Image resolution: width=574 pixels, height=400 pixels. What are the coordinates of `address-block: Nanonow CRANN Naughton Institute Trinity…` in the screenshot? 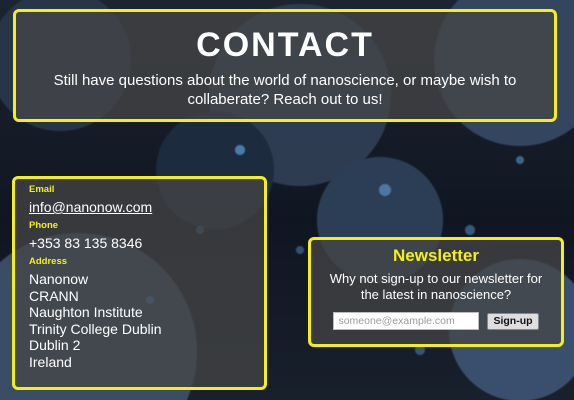 It's located at (146, 321).